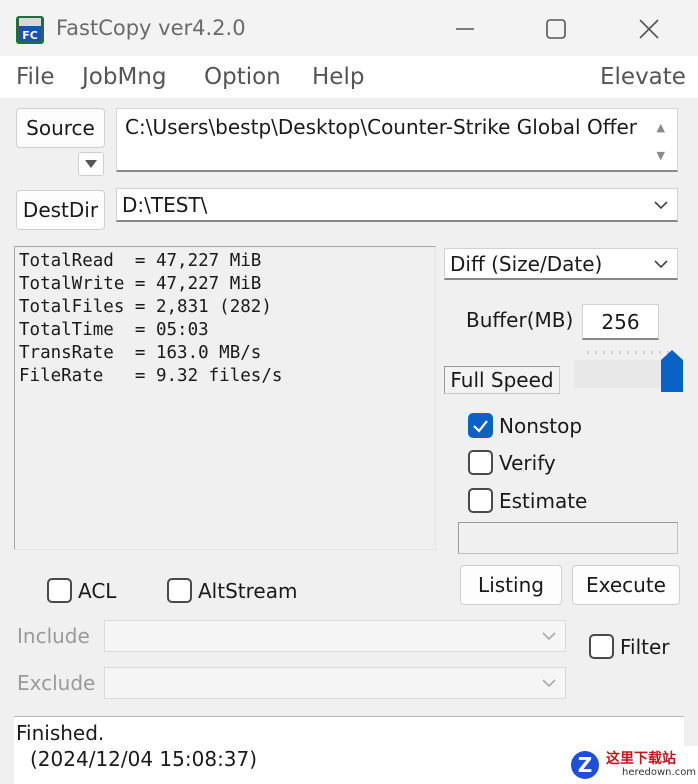 This screenshot has width=698, height=784. Describe the element at coordinates (165, 204) in the screenshot. I see `destdir-path-text: D:\TEST\` at that location.